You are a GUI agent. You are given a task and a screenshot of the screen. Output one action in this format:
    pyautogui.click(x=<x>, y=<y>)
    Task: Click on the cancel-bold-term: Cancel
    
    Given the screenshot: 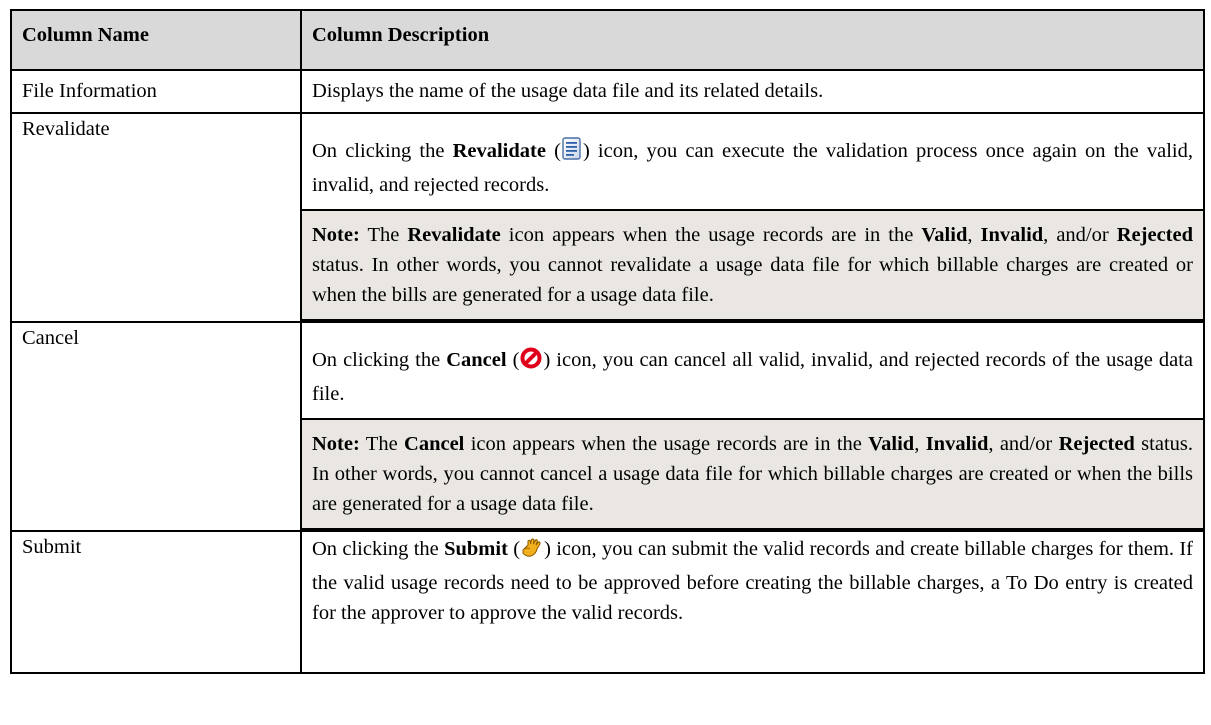 What is the action you would take?
    pyautogui.click(x=476, y=360)
    